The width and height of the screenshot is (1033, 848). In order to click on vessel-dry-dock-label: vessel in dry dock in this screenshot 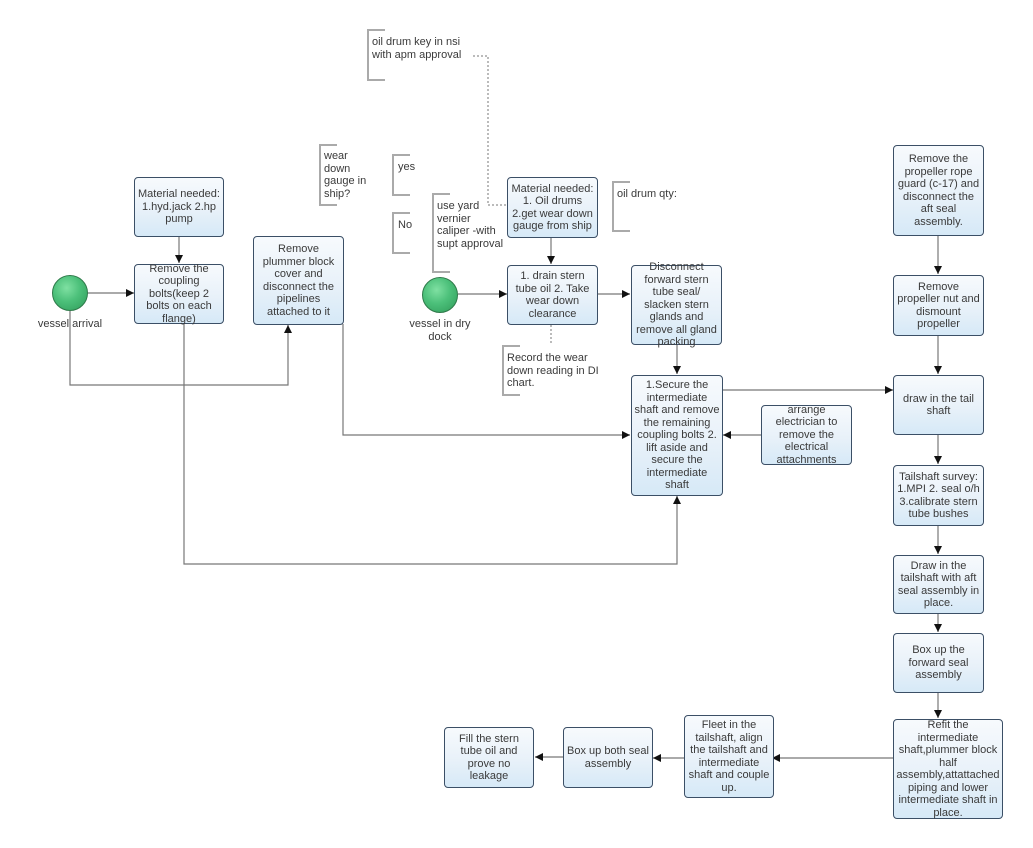, I will do `click(440, 330)`.